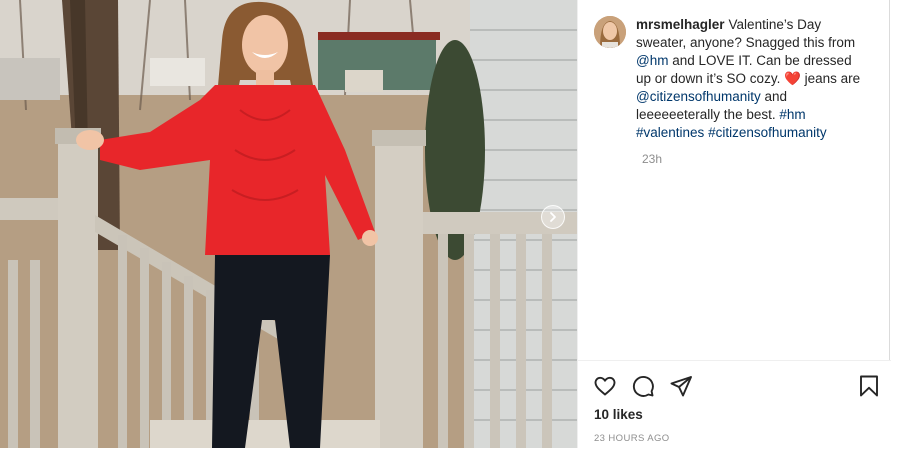  I want to click on heart-icon, so click(605, 386).